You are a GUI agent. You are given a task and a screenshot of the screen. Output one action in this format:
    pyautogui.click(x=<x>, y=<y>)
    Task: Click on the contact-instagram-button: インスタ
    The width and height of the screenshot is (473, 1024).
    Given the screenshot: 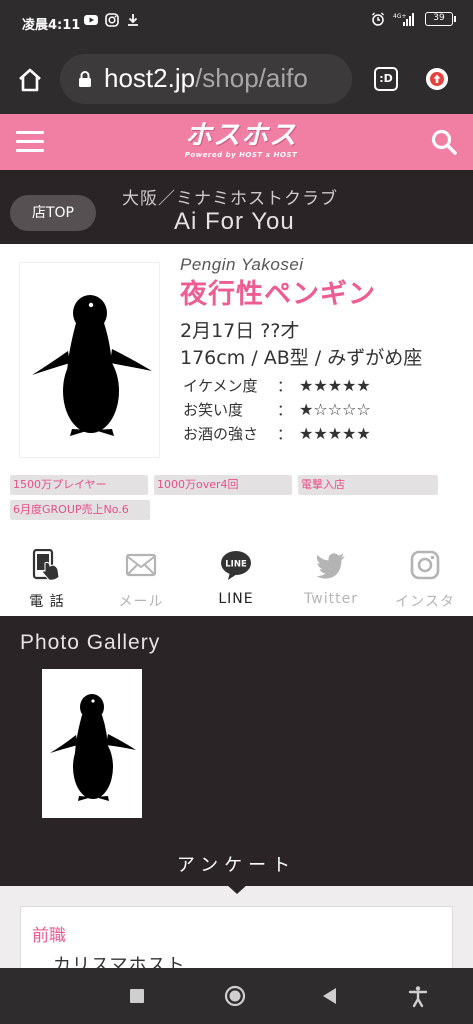 What is the action you would take?
    pyautogui.click(x=425, y=580)
    